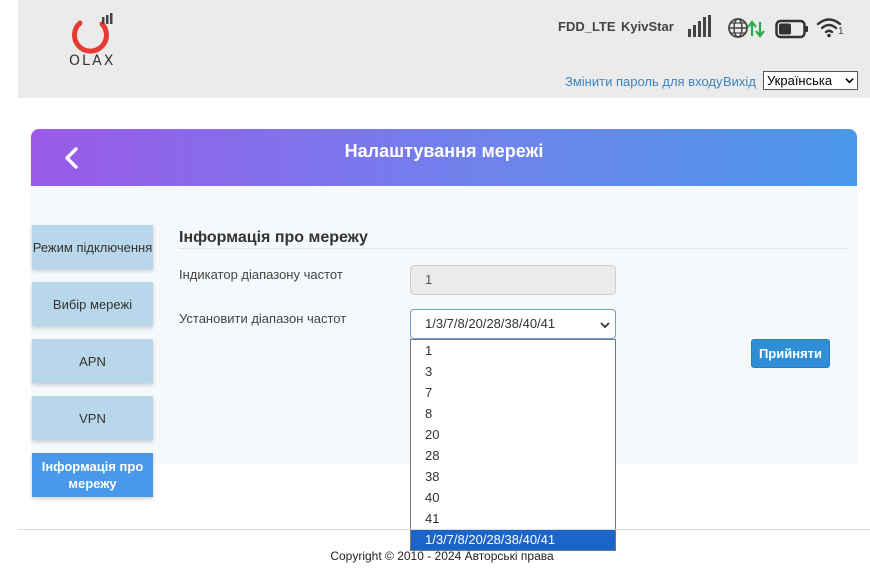 This screenshot has width=870, height=576. I want to click on sidebar-item-network-select: Вибір мережі, so click(92, 304).